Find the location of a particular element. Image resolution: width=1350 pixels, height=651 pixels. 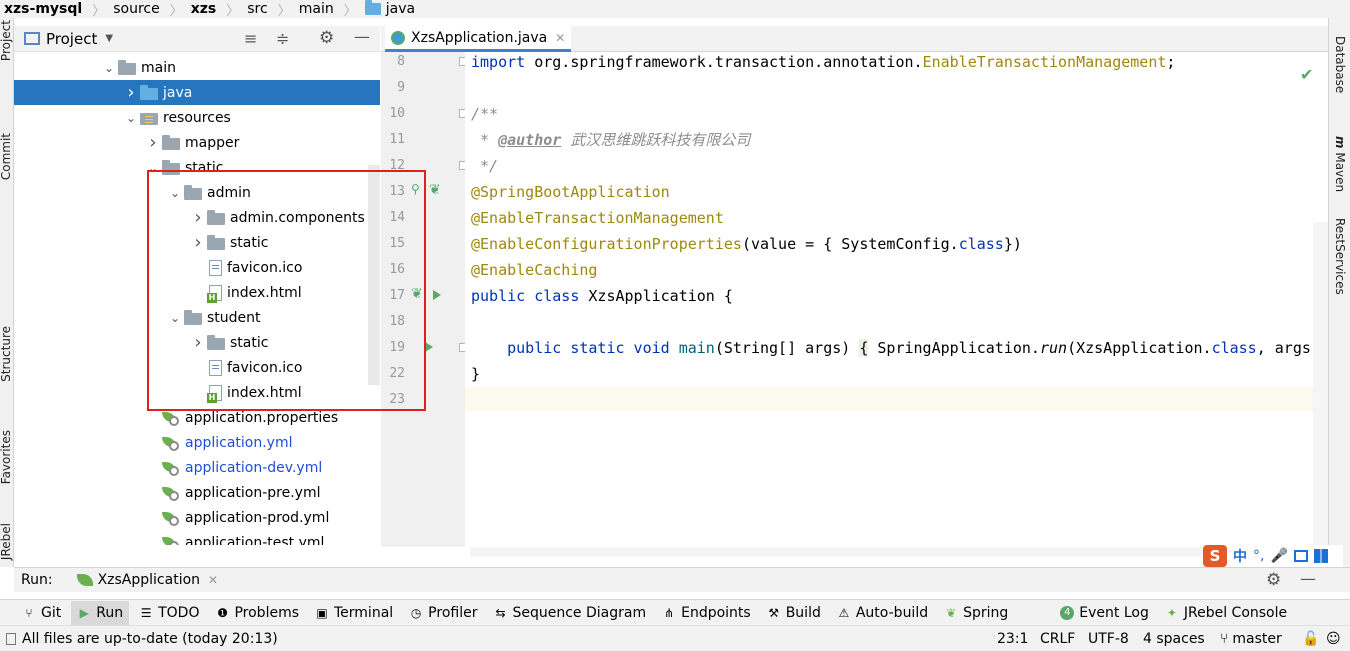

tool-tab-maven: m Maven is located at coordinates (1340, 164).